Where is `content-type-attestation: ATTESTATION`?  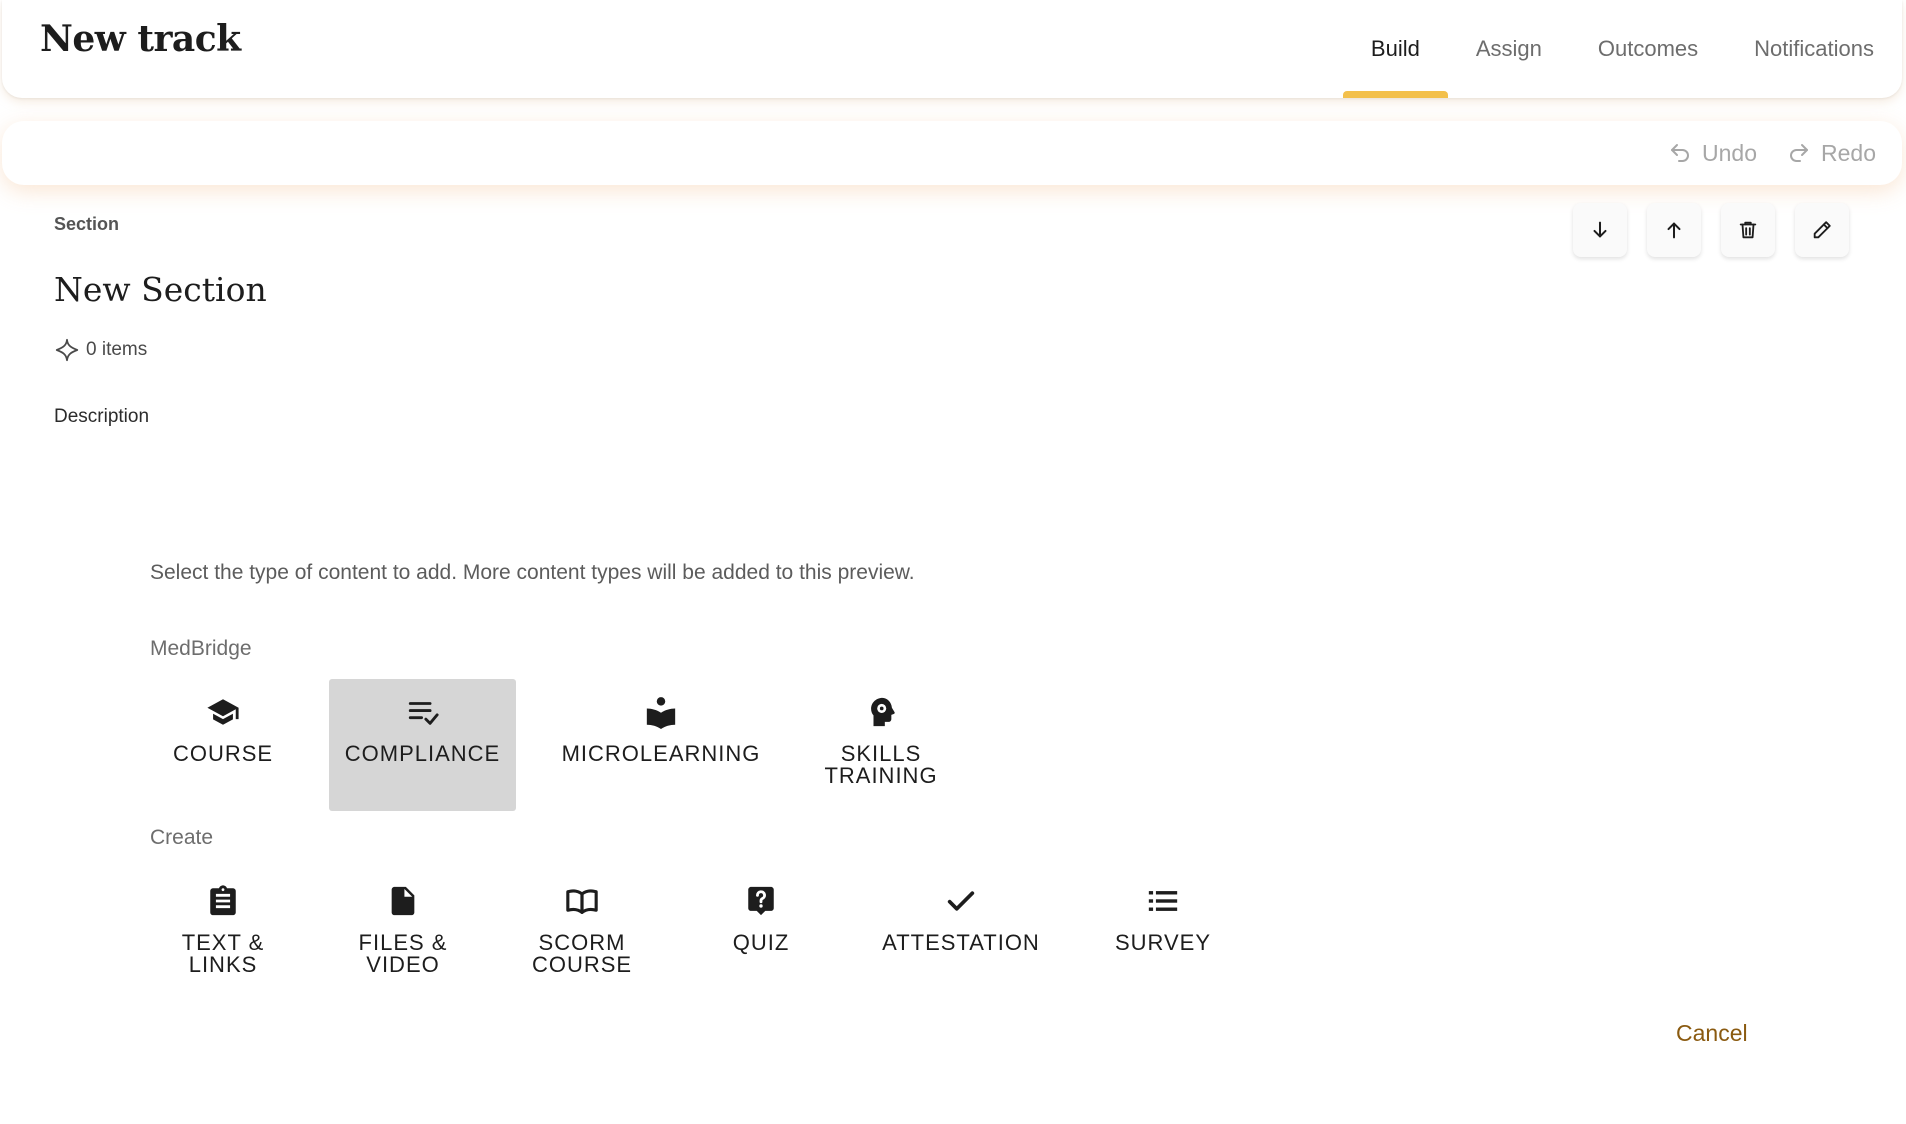
content-type-attestation: ATTESTATION is located at coordinates (961, 933).